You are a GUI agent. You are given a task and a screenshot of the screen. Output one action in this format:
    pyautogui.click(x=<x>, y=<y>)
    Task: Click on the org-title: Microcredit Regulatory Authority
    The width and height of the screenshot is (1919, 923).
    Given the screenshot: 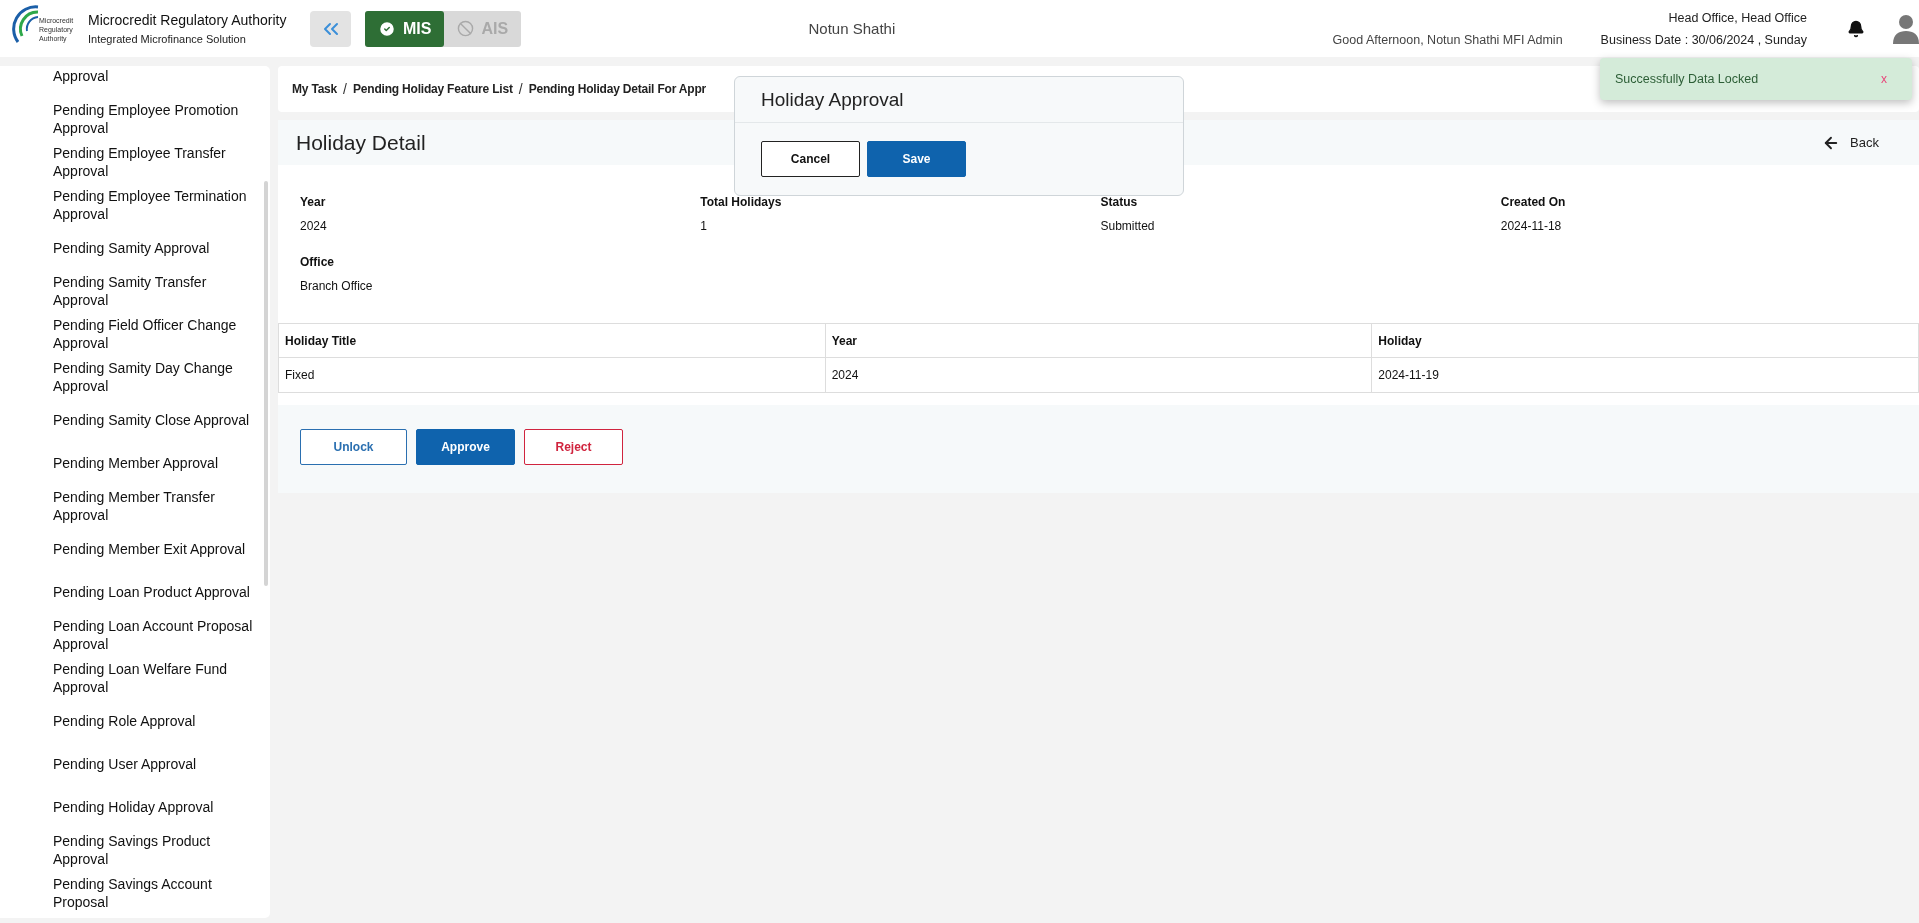 What is the action you would take?
    pyautogui.click(x=188, y=20)
    